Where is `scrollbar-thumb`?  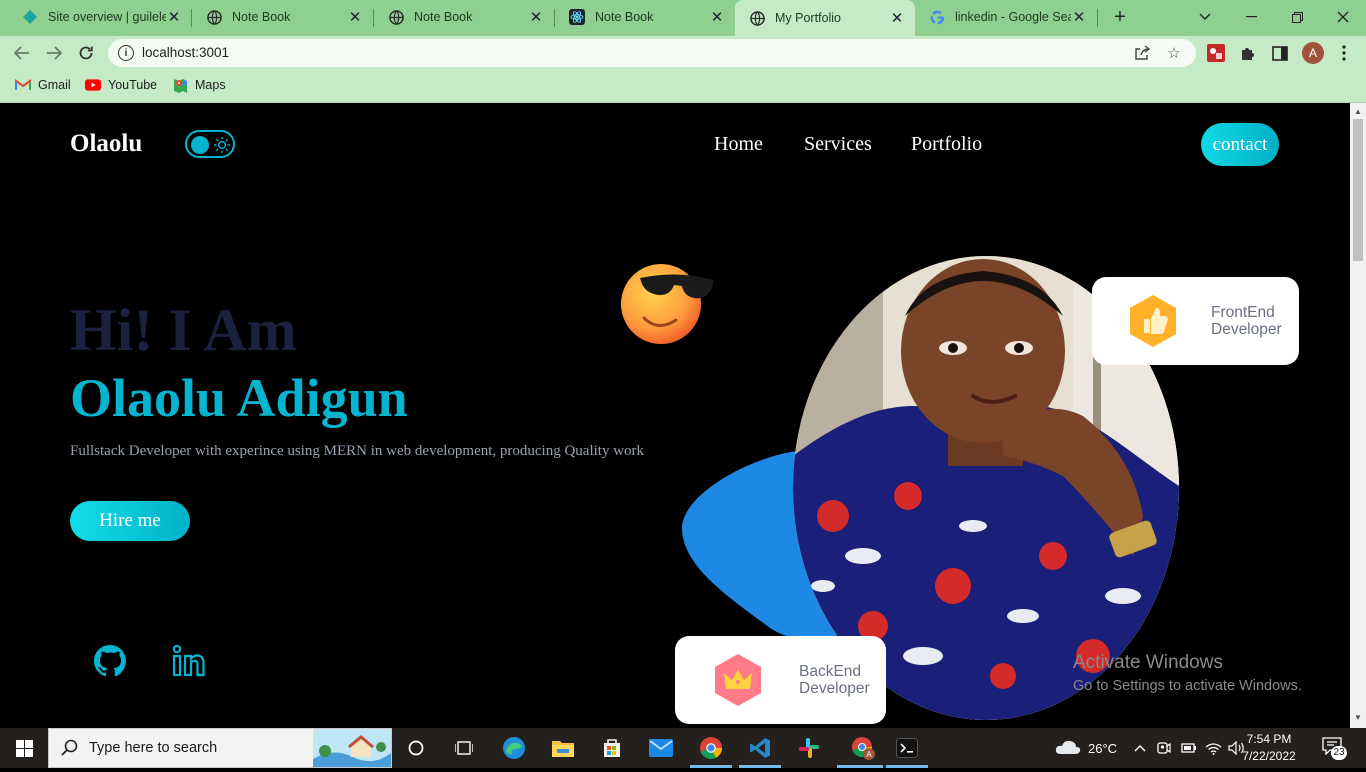
scrollbar-thumb is located at coordinates (1358, 190).